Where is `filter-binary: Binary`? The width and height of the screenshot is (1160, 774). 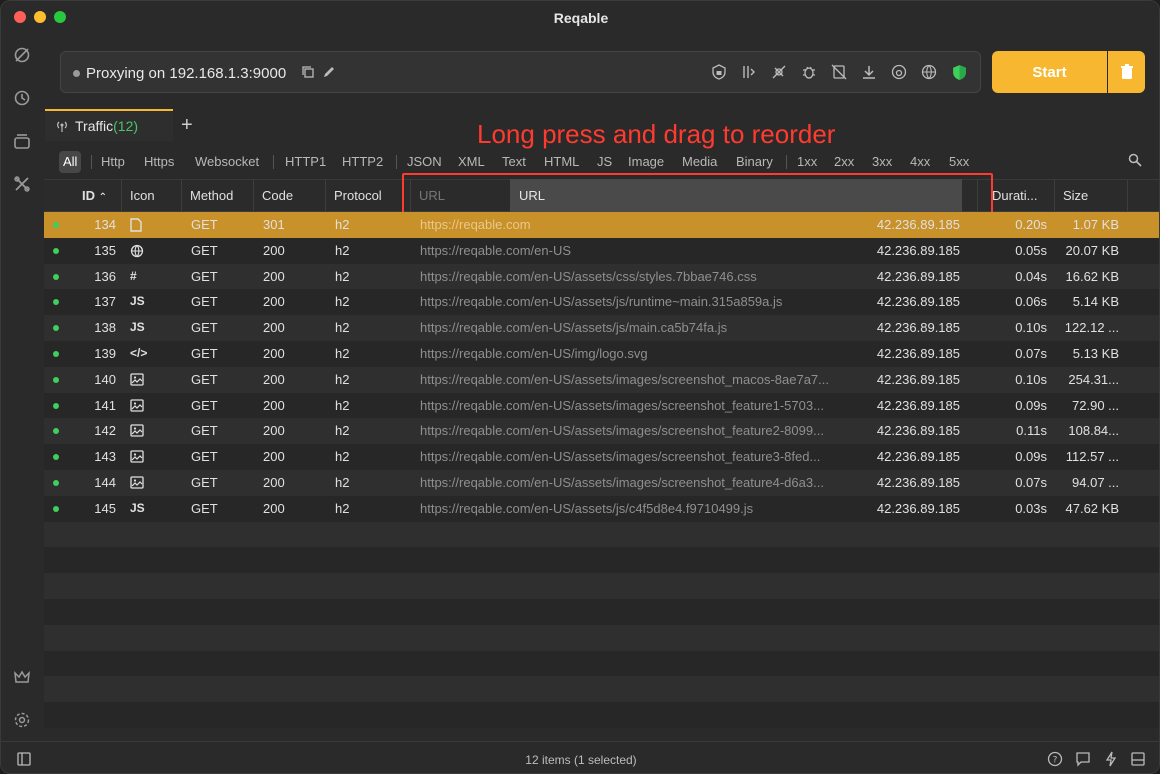 filter-binary: Binary is located at coordinates (754, 162).